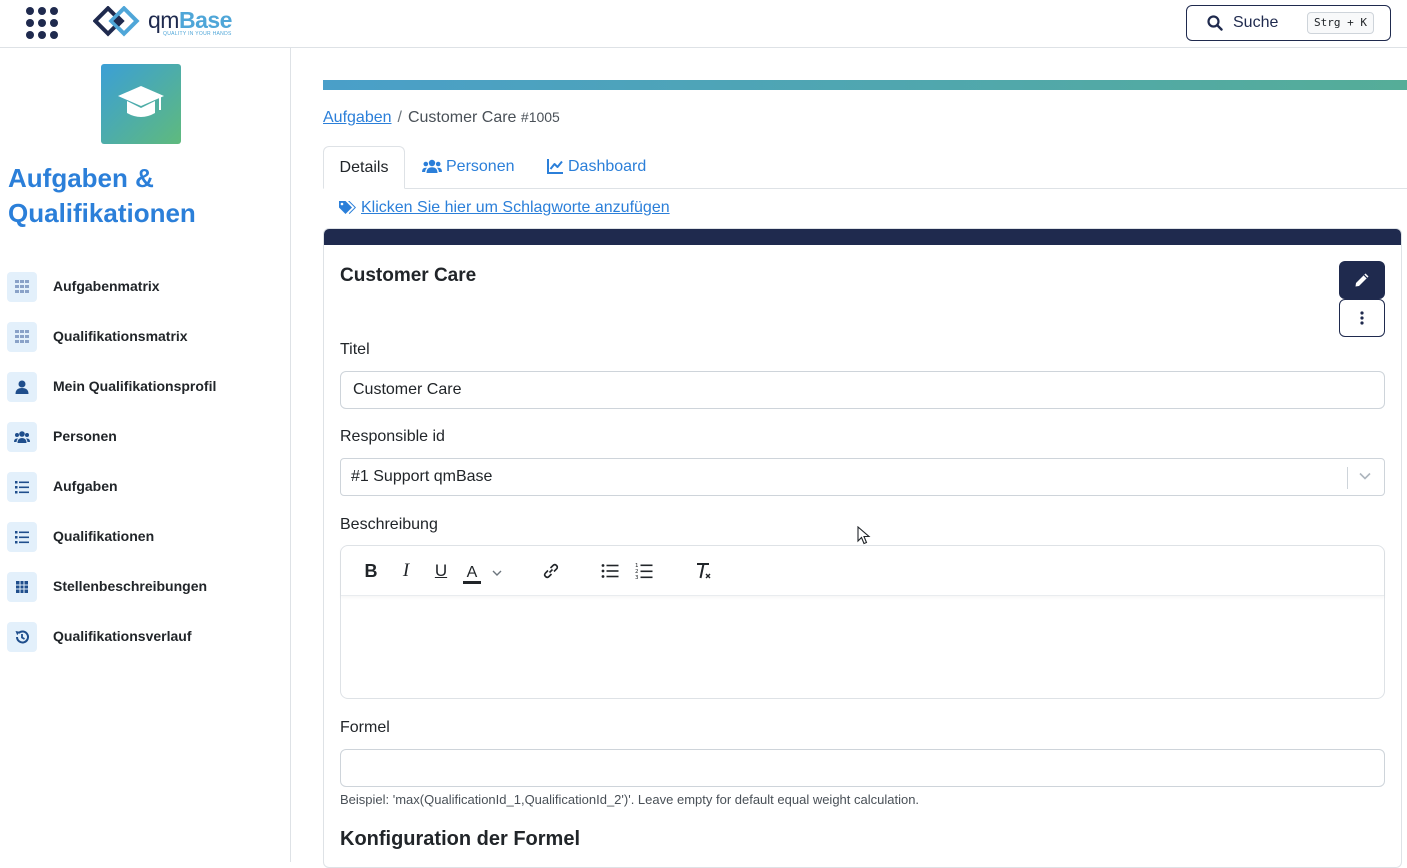 The width and height of the screenshot is (1407, 868). I want to click on bold-icon: B, so click(371, 571).